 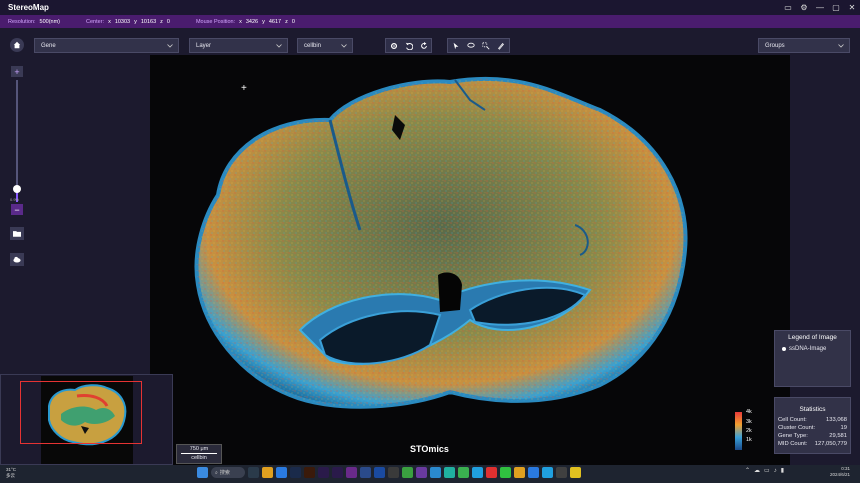 What do you see at coordinates (852, 7) in the screenshot?
I see `close-button: ✕` at bounding box center [852, 7].